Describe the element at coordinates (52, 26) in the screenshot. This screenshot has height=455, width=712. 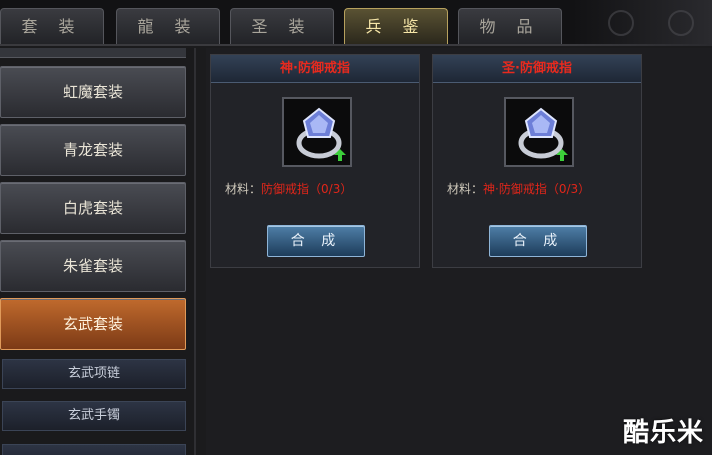
I see `tab-sets: 套 装` at that location.